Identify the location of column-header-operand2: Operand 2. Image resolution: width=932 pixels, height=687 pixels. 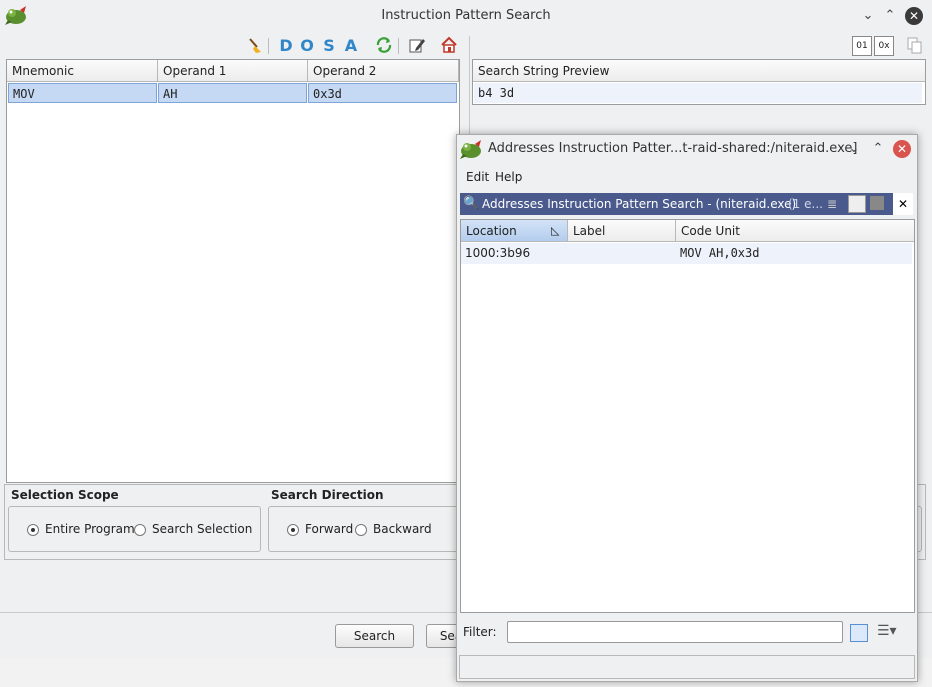
(383, 71).